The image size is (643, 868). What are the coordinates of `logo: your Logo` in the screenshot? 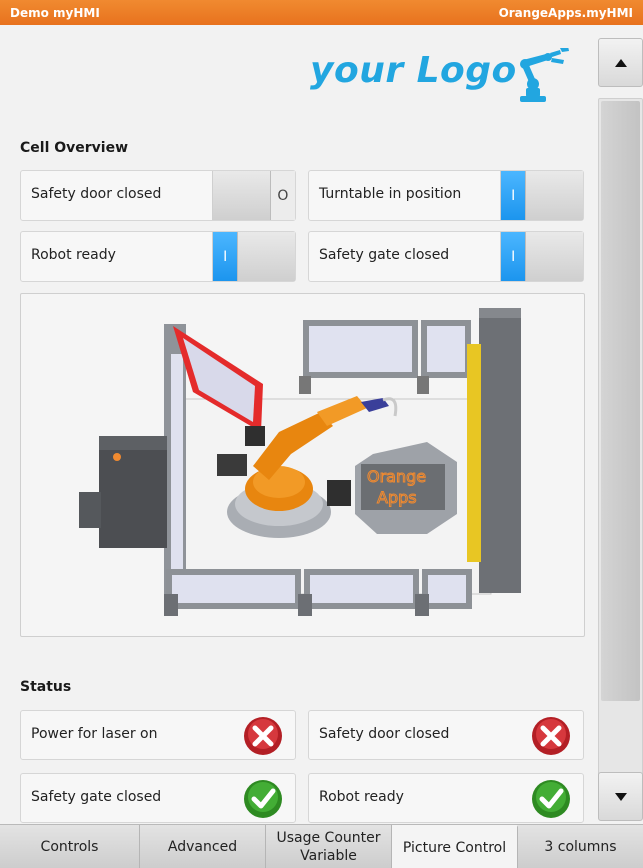 It's located at (445, 71).